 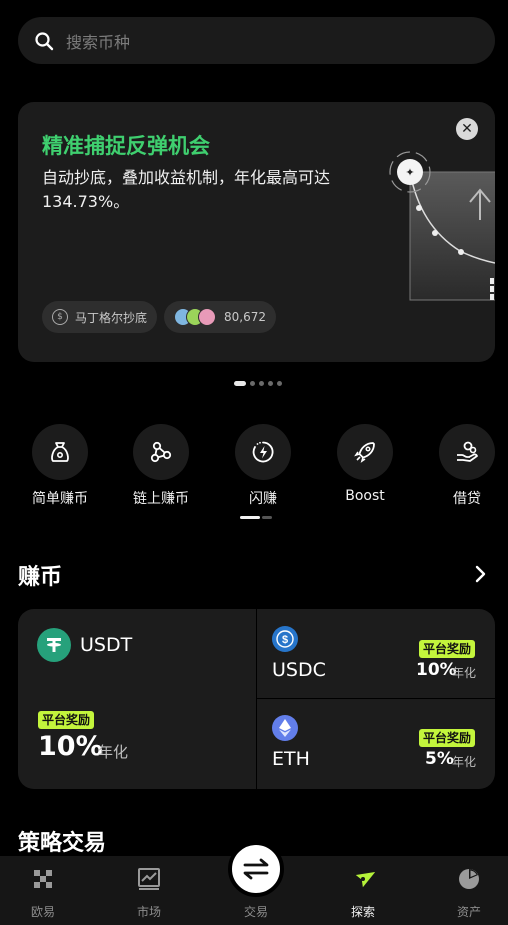 What do you see at coordinates (60, 452) in the screenshot?
I see `money-bag-icon` at bounding box center [60, 452].